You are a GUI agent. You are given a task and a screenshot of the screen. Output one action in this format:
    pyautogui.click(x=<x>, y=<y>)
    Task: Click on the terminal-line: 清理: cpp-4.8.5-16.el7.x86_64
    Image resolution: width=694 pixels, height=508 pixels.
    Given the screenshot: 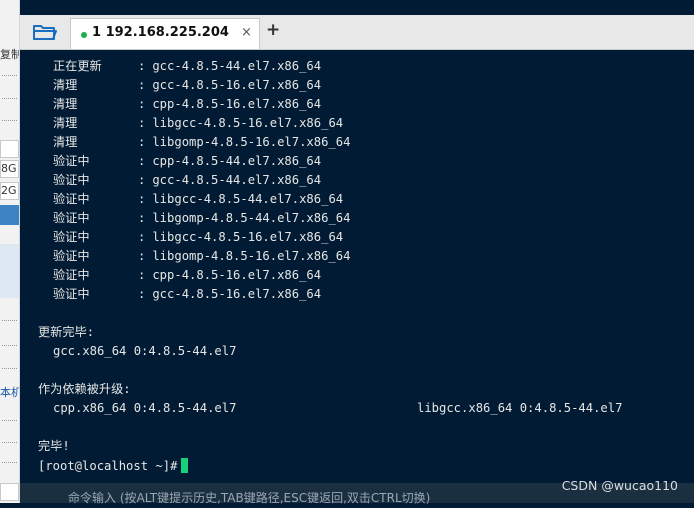 What is the action you would take?
    pyautogui.click(x=187, y=104)
    